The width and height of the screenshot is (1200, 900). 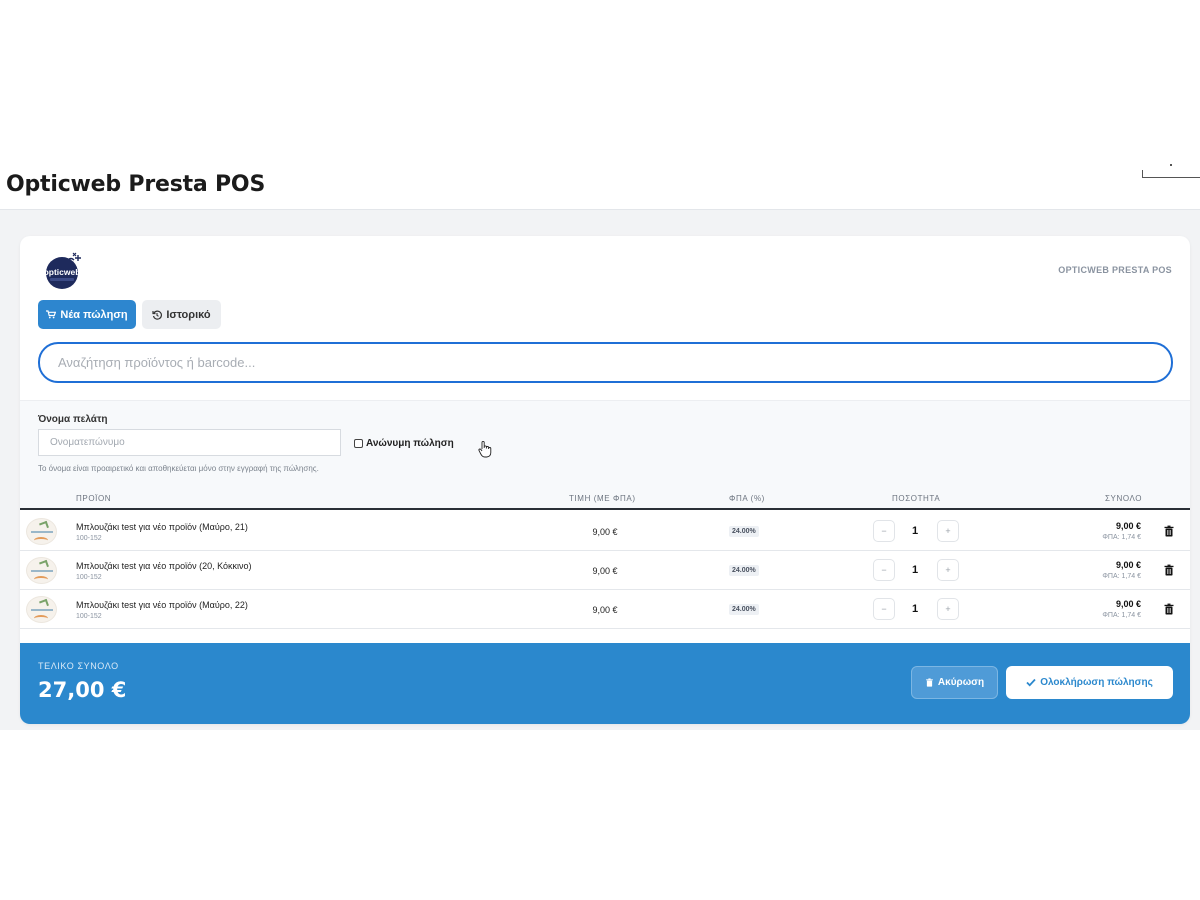 What do you see at coordinates (1124, 498) in the screenshot?
I see `header-total: ΣΥΝΟΛΟ` at bounding box center [1124, 498].